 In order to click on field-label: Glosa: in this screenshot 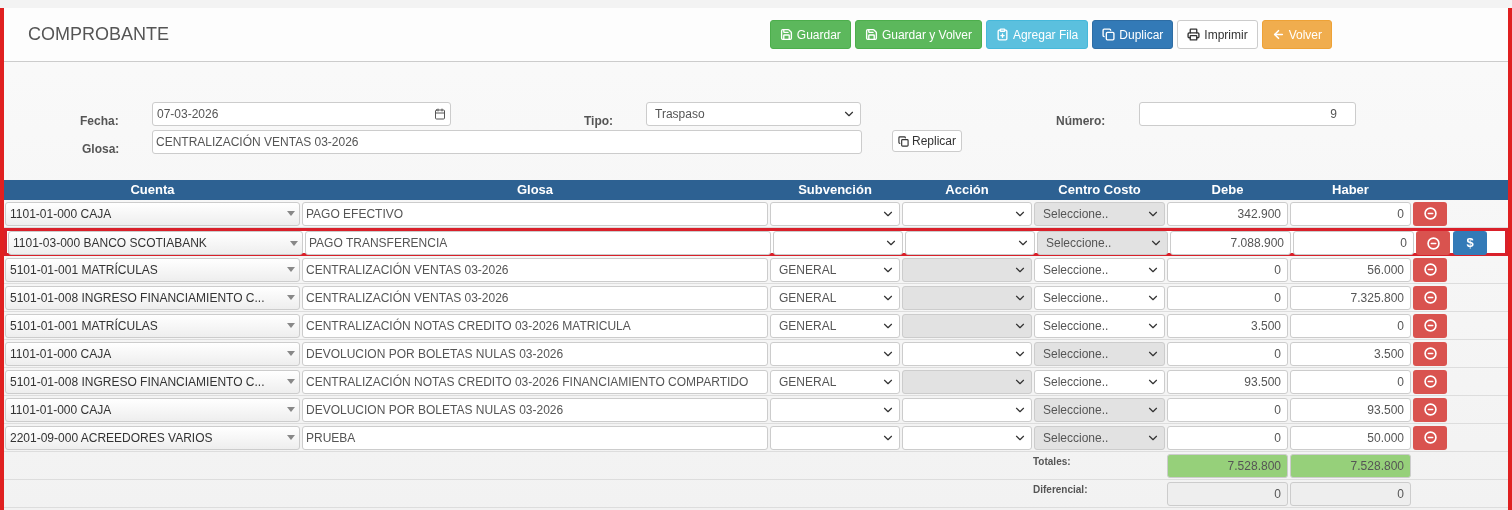, I will do `click(101, 149)`.